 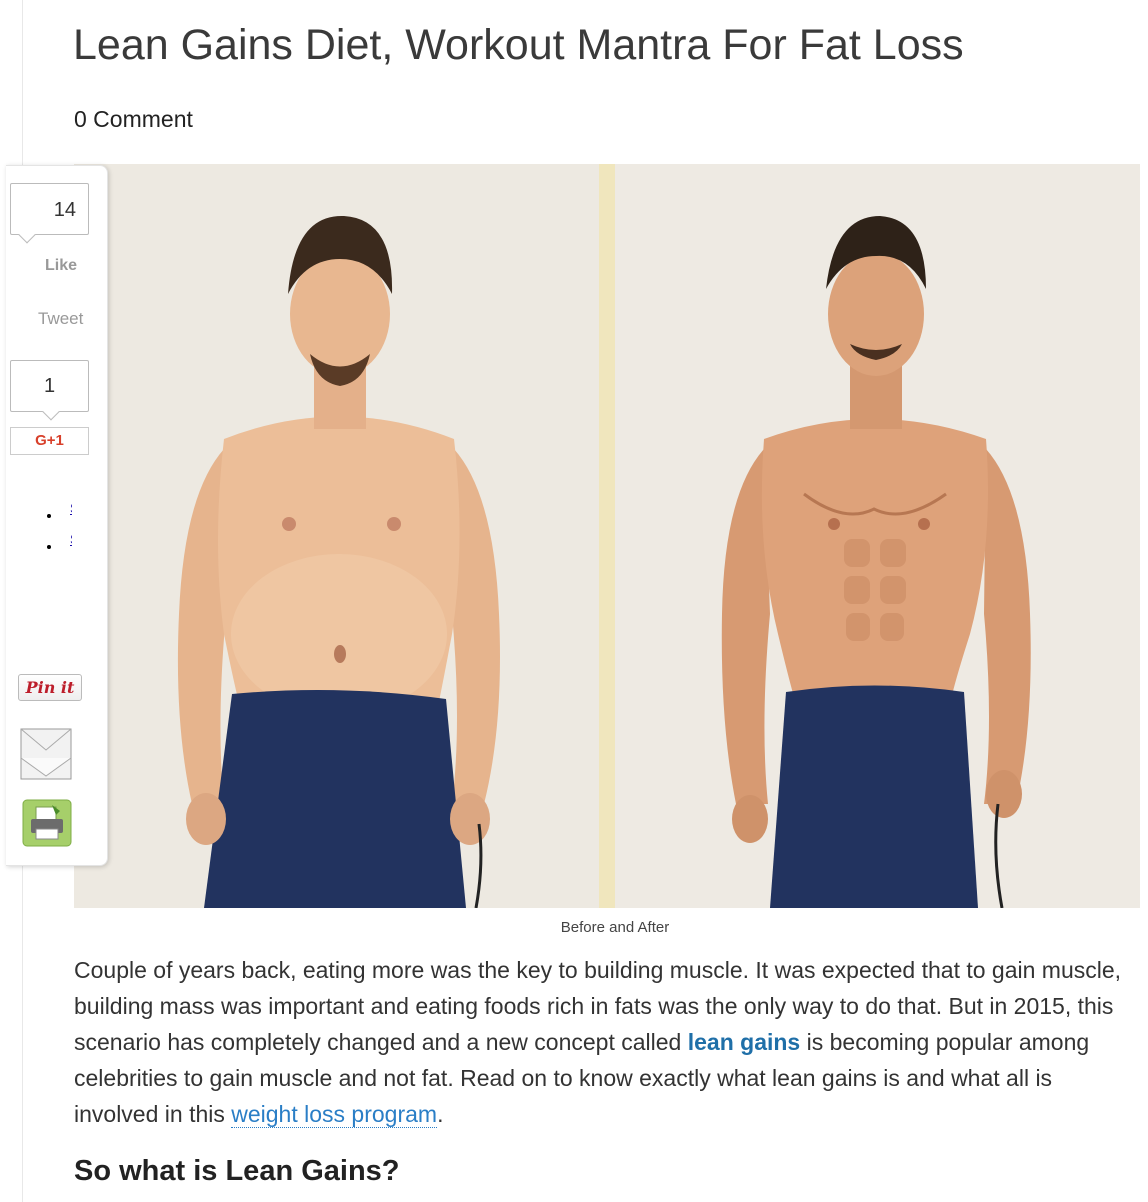 I want to click on comment-count-link: 0 Comment, so click(x=133, y=119).